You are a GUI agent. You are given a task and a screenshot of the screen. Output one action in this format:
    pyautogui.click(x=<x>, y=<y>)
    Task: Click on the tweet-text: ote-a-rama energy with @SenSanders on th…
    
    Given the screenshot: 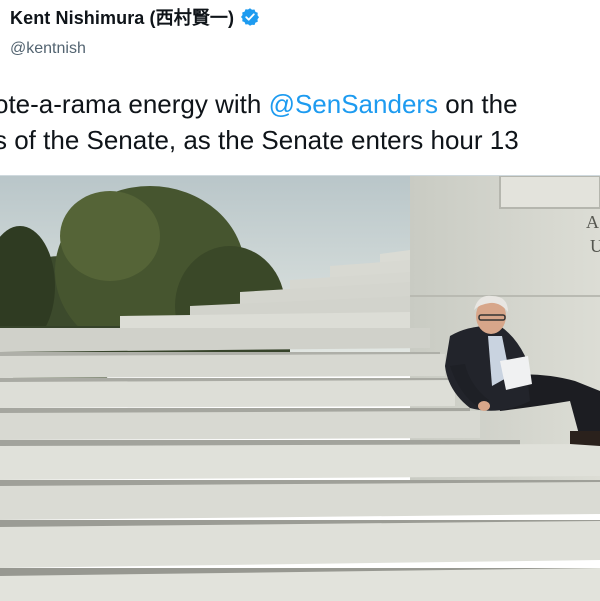 What is the action you would take?
    pyautogui.click(x=300, y=122)
    